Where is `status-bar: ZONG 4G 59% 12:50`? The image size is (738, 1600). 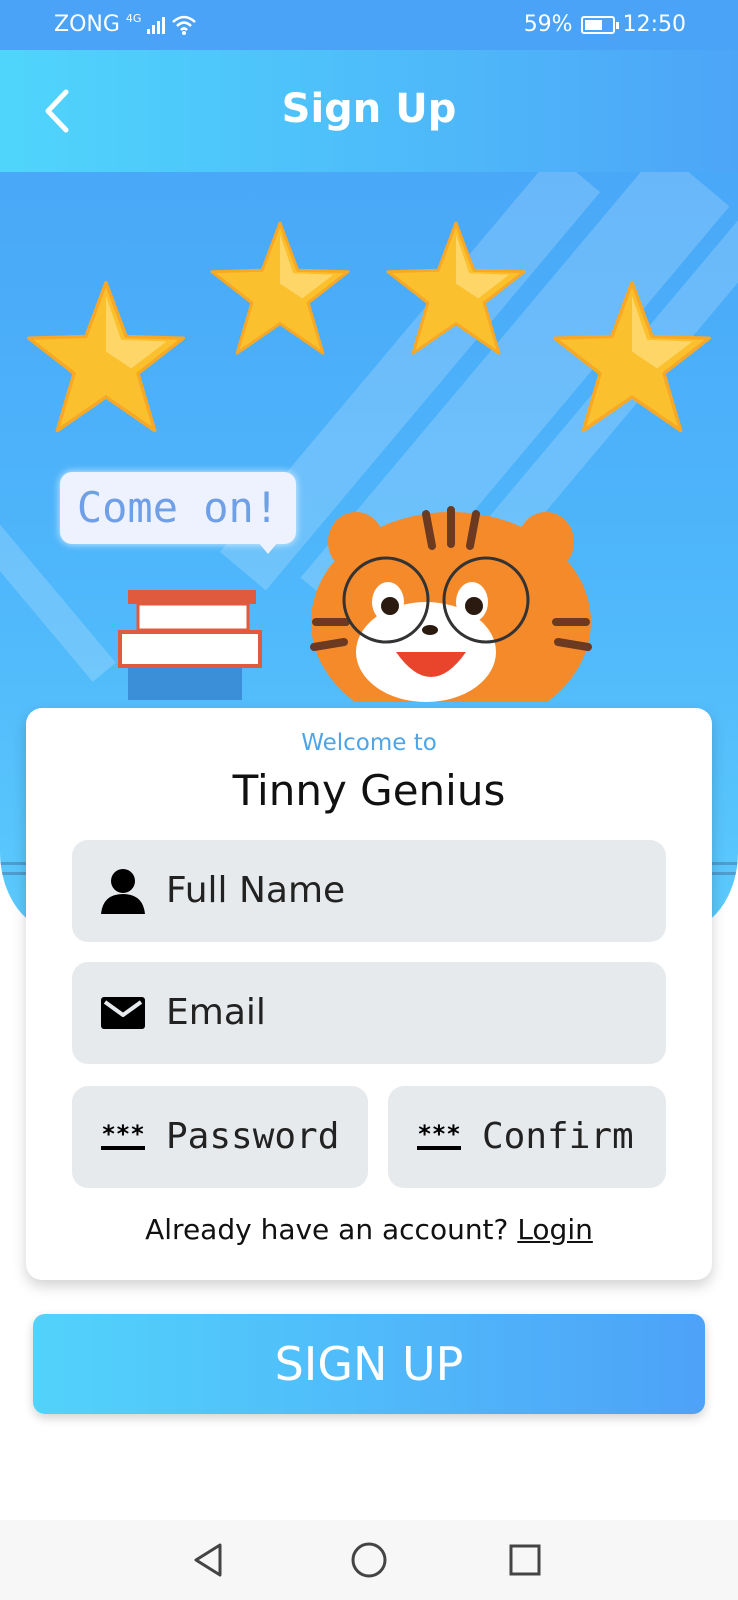 status-bar: ZONG 4G 59% 12:50 is located at coordinates (369, 25).